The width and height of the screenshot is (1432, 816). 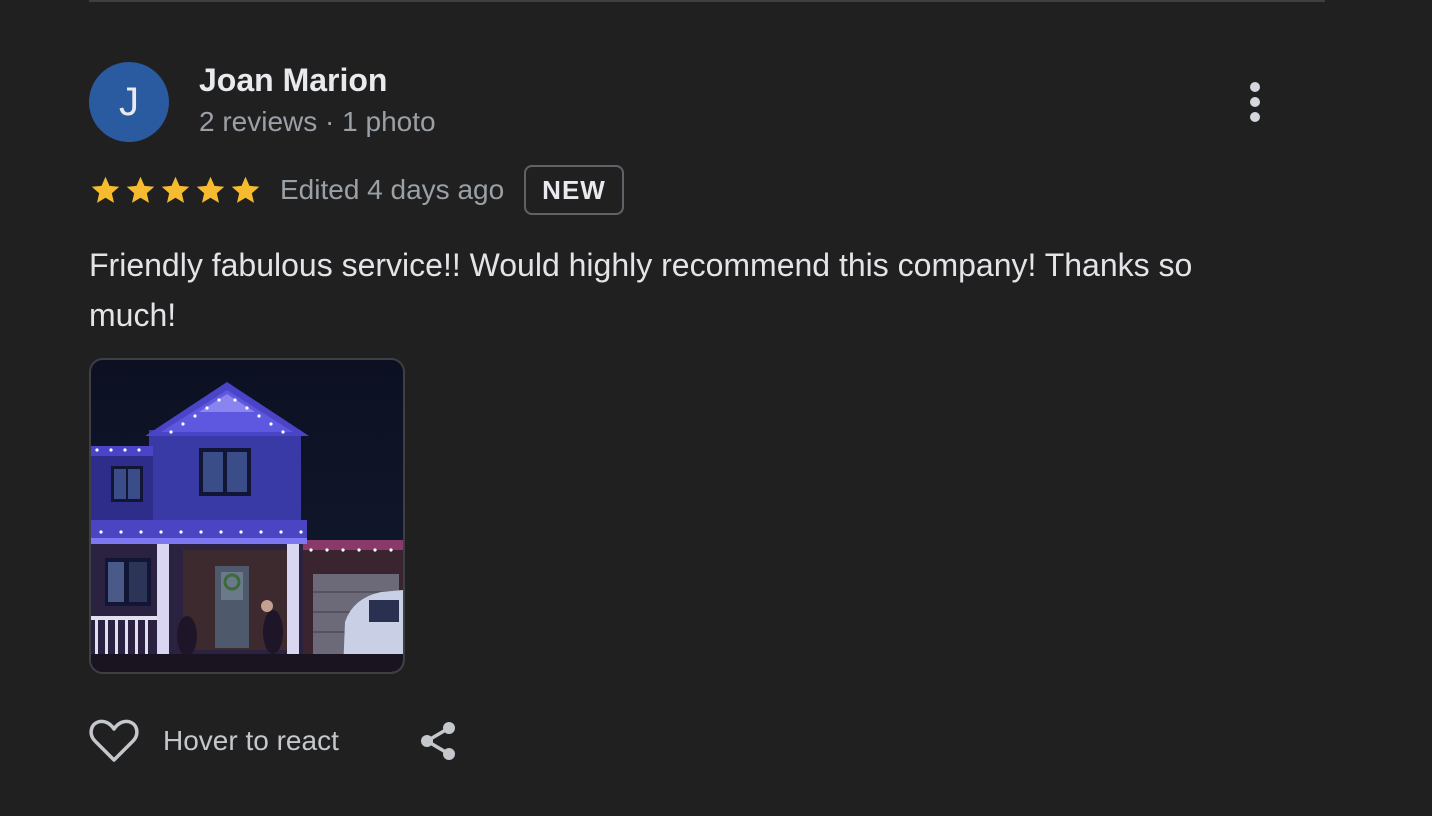 I want to click on more-vert-icon, so click(x=1255, y=87).